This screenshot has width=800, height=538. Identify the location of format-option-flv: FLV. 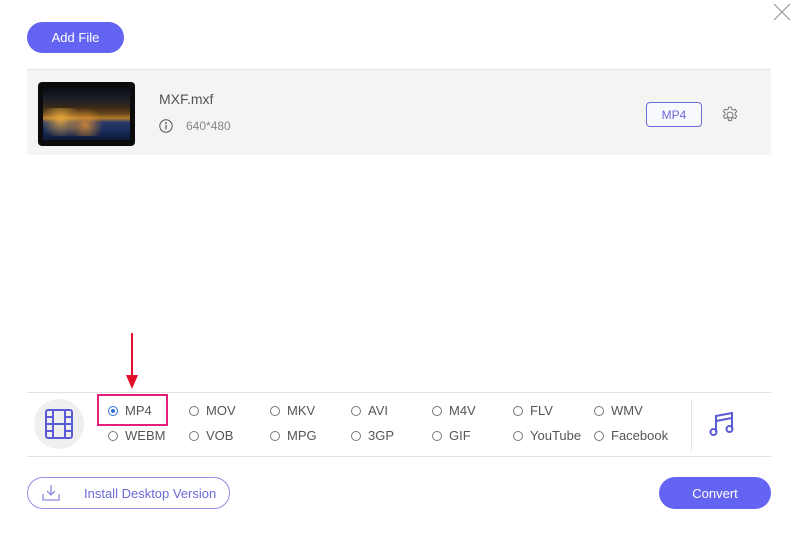
(533, 410).